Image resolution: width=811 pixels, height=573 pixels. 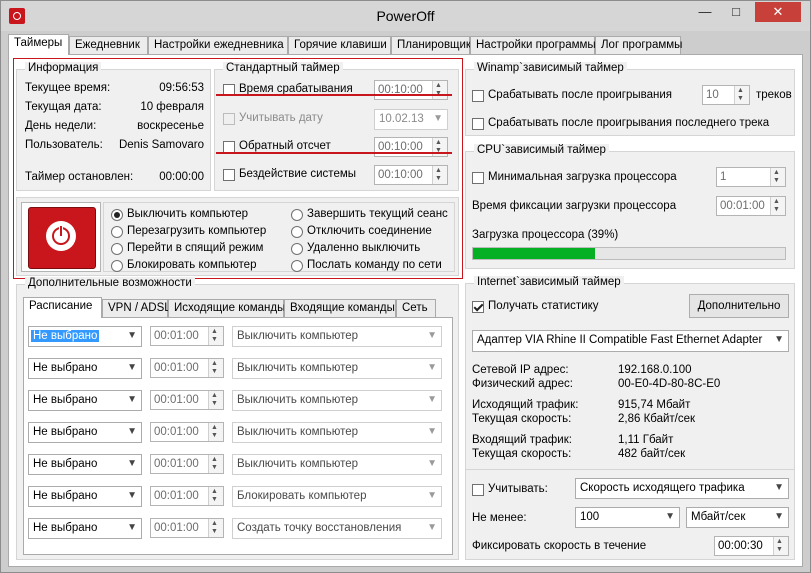 What do you see at coordinates (736, 12) in the screenshot?
I see `maximize-button: □` at bounding box center [736, 12].